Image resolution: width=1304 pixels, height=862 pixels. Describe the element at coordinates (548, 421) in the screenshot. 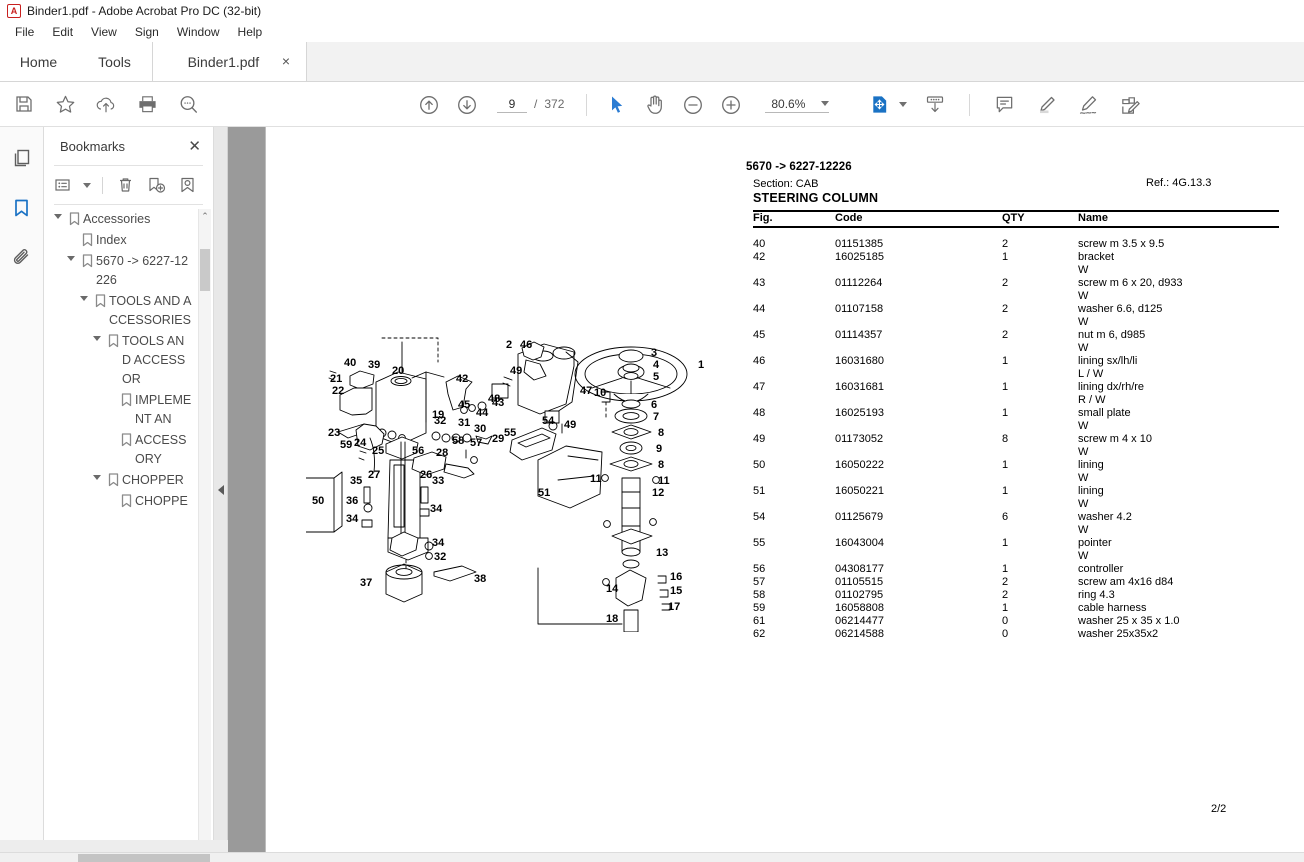

I see `svg-text: 54` at that location.